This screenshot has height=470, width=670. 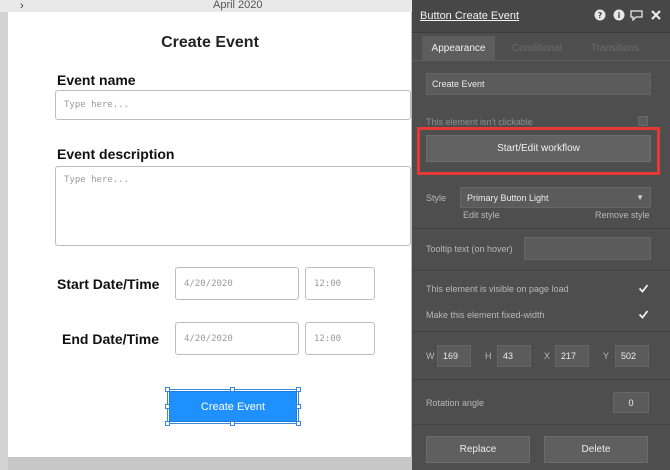 I want to click on form-title: Create Event, so click(x=210, y=42).